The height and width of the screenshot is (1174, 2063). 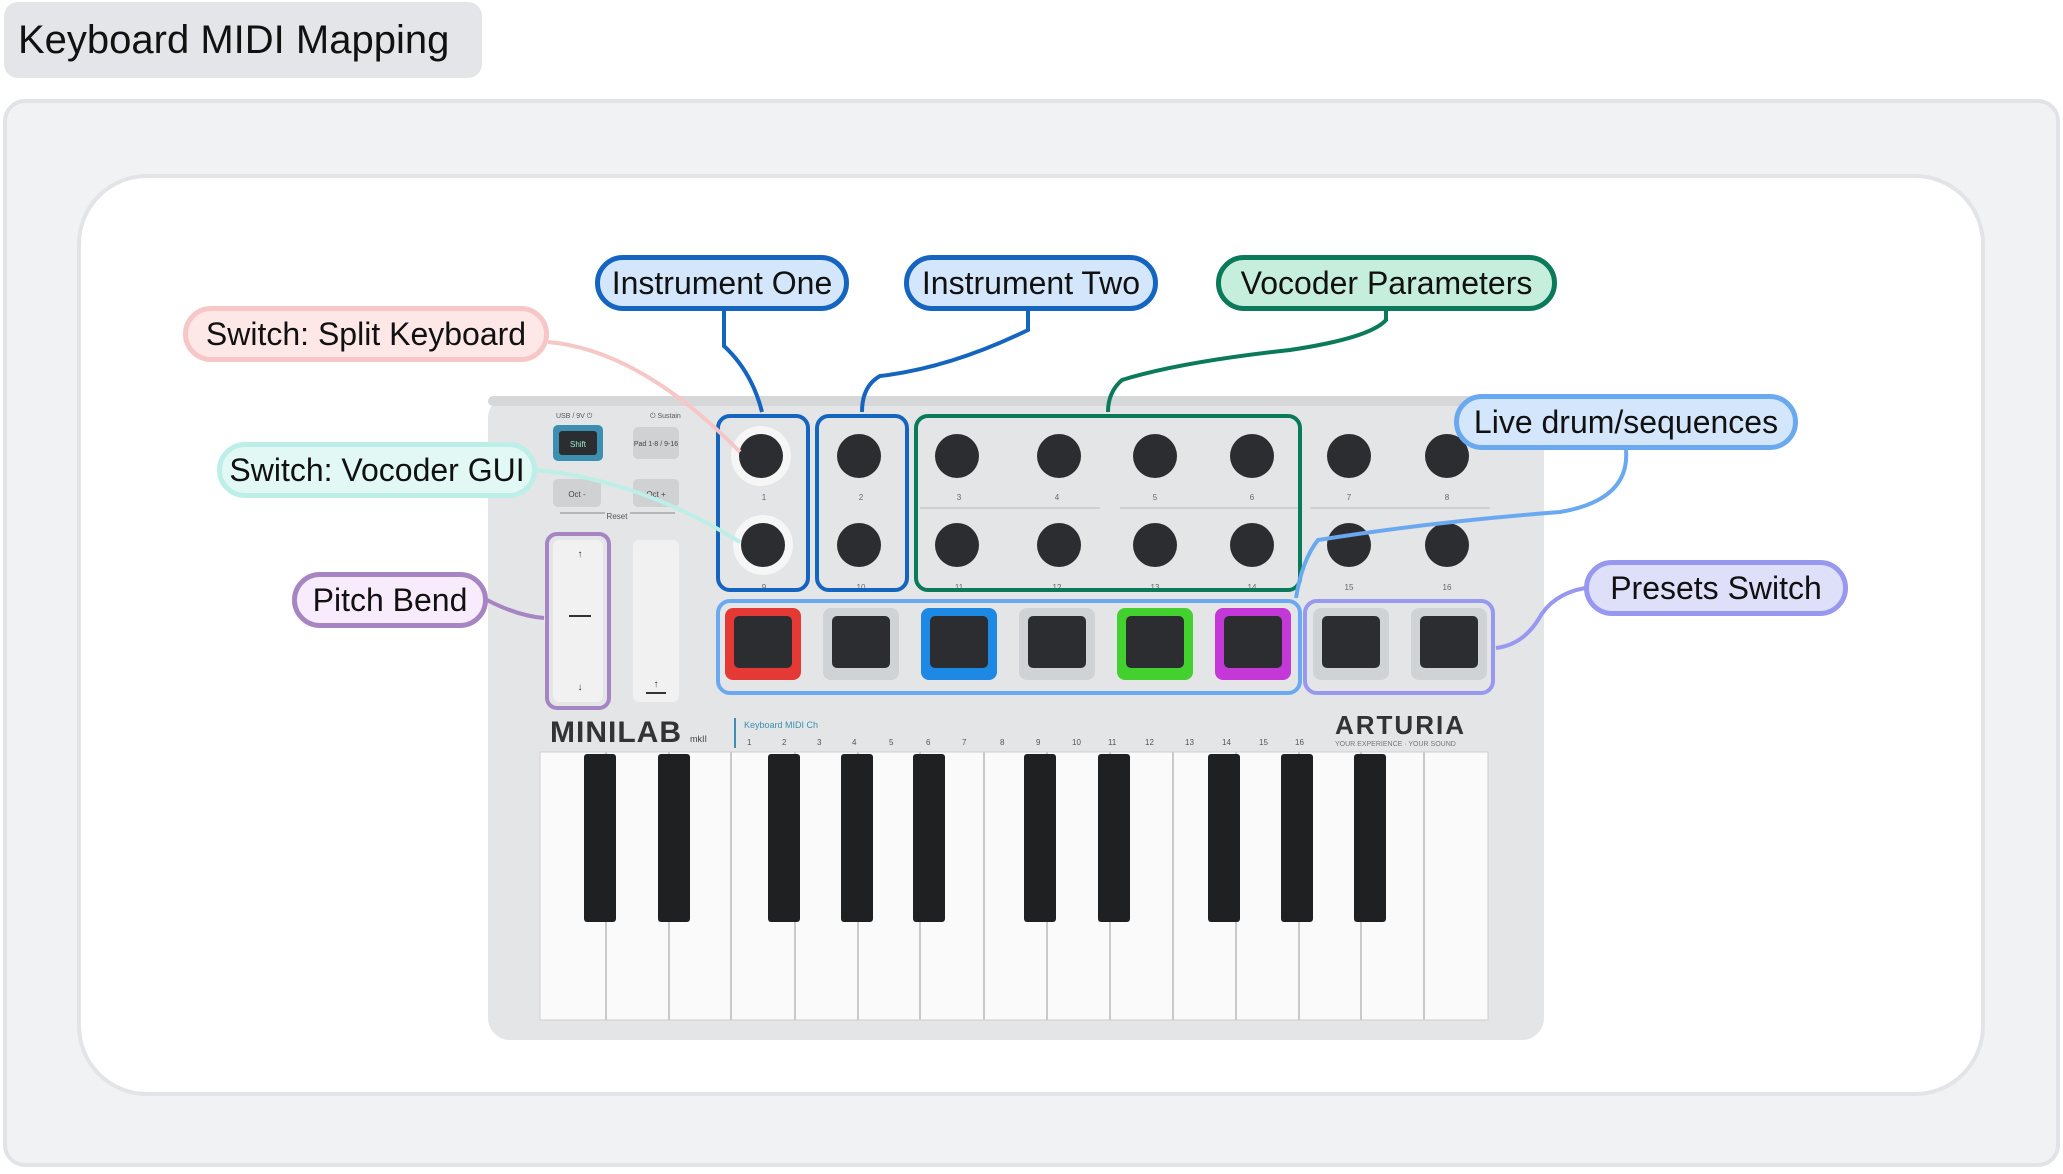 I want to click on svg-text: 11, so click(x=1112, y=742).